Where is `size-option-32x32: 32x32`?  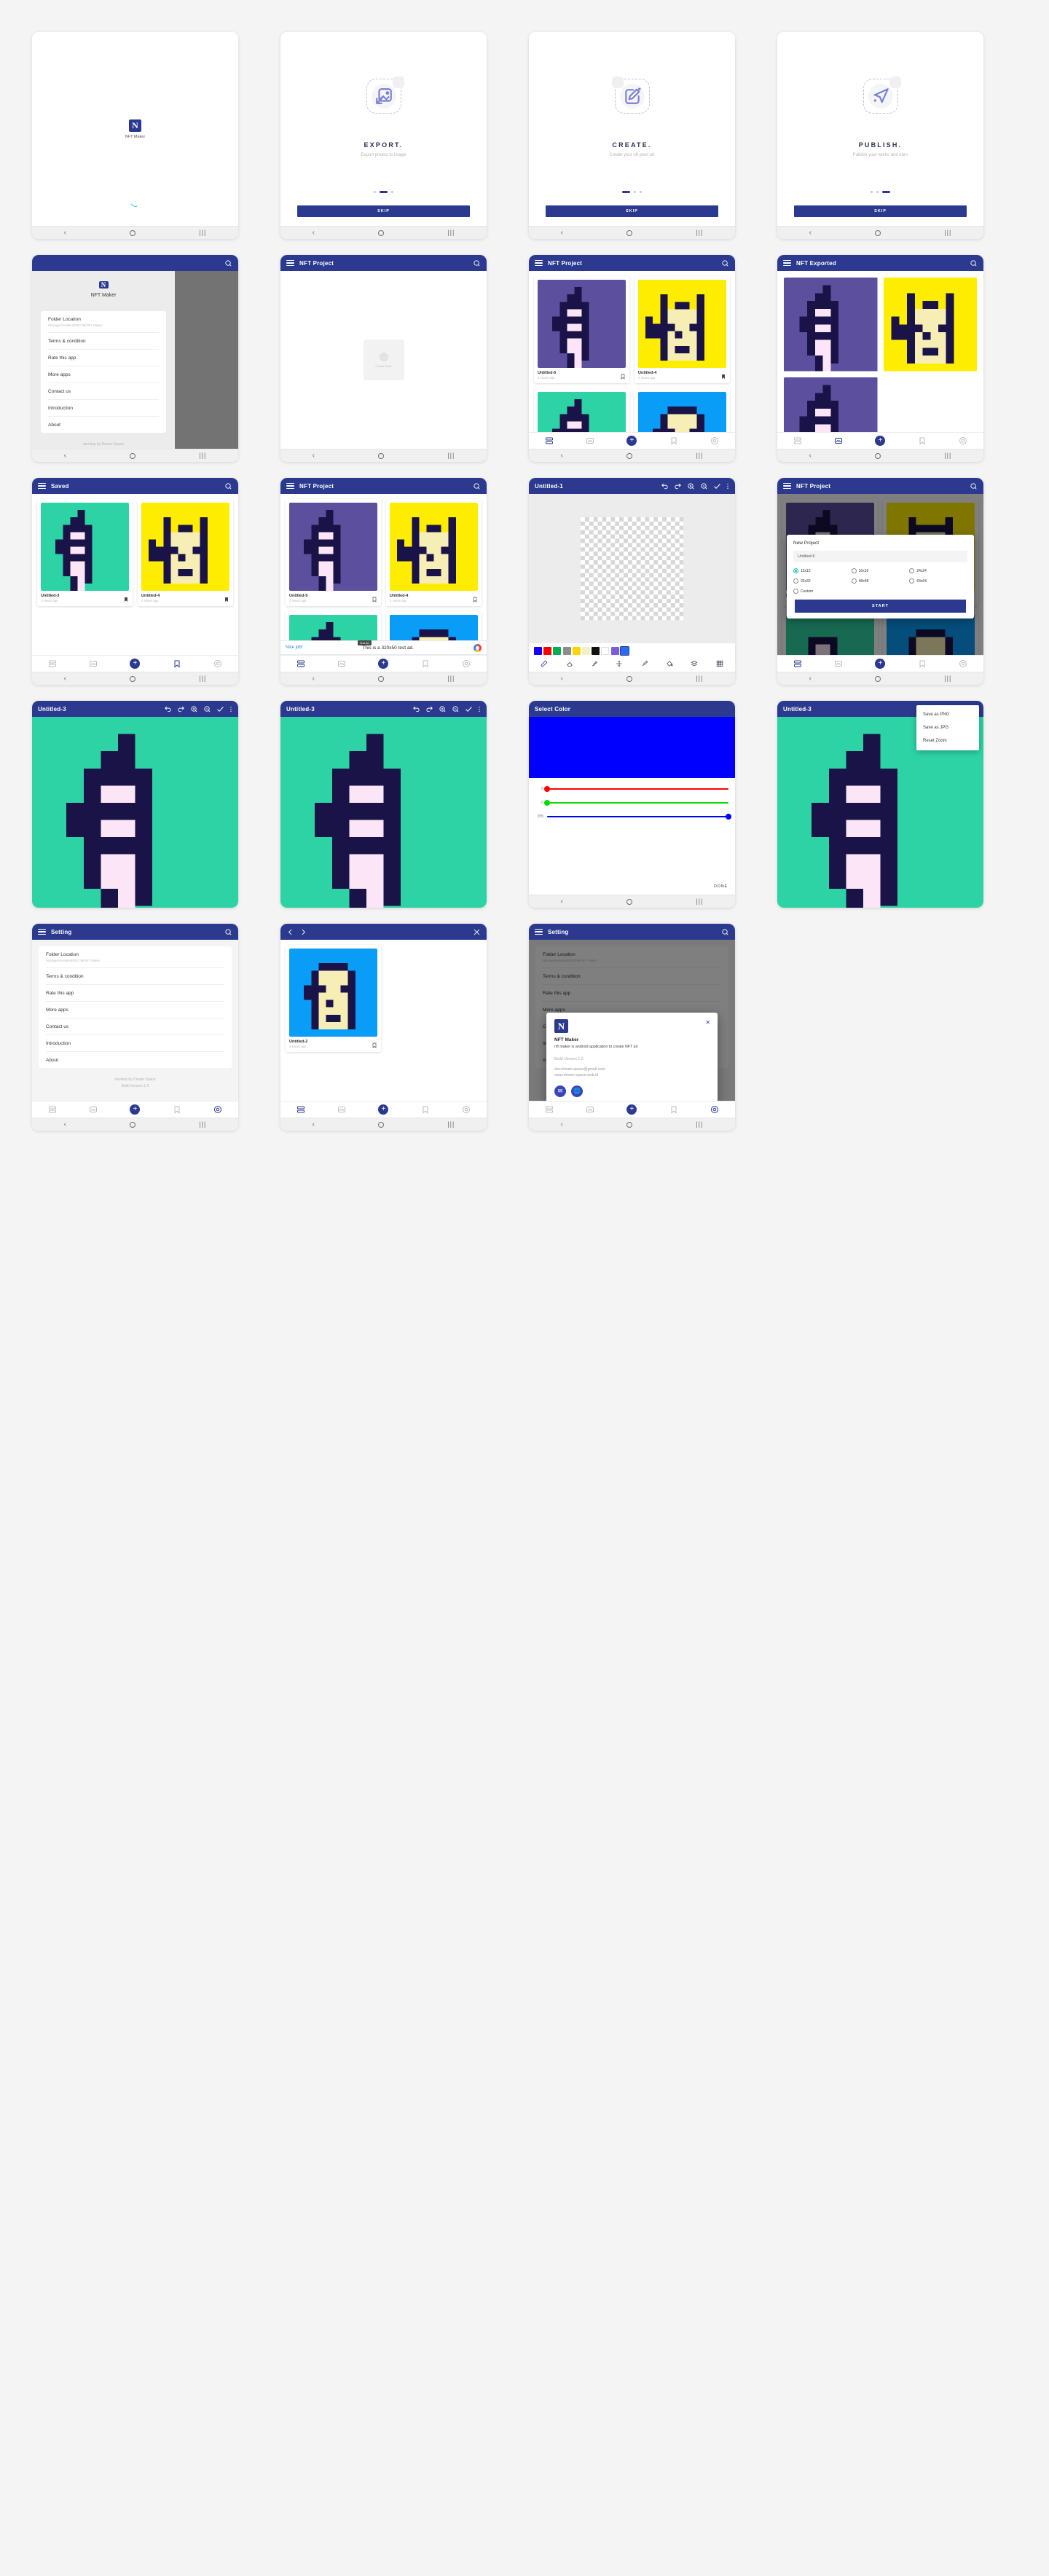 size-option-32x32: 32x32 is located at coordinates (822, 581).